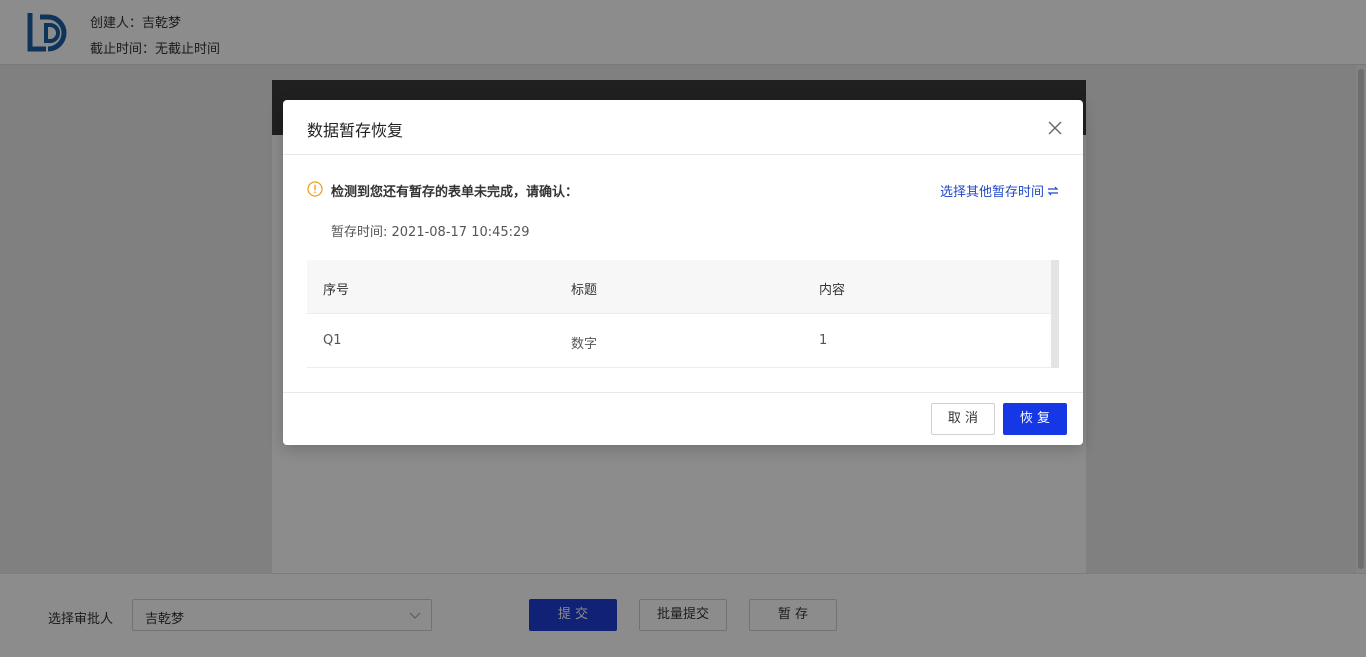 Image resolution: width=1366 pixels, height=657 pixels. Describe the element at coordinates (963, 419) in the screenshot. I see `cancel-button: 取 消` at that location.